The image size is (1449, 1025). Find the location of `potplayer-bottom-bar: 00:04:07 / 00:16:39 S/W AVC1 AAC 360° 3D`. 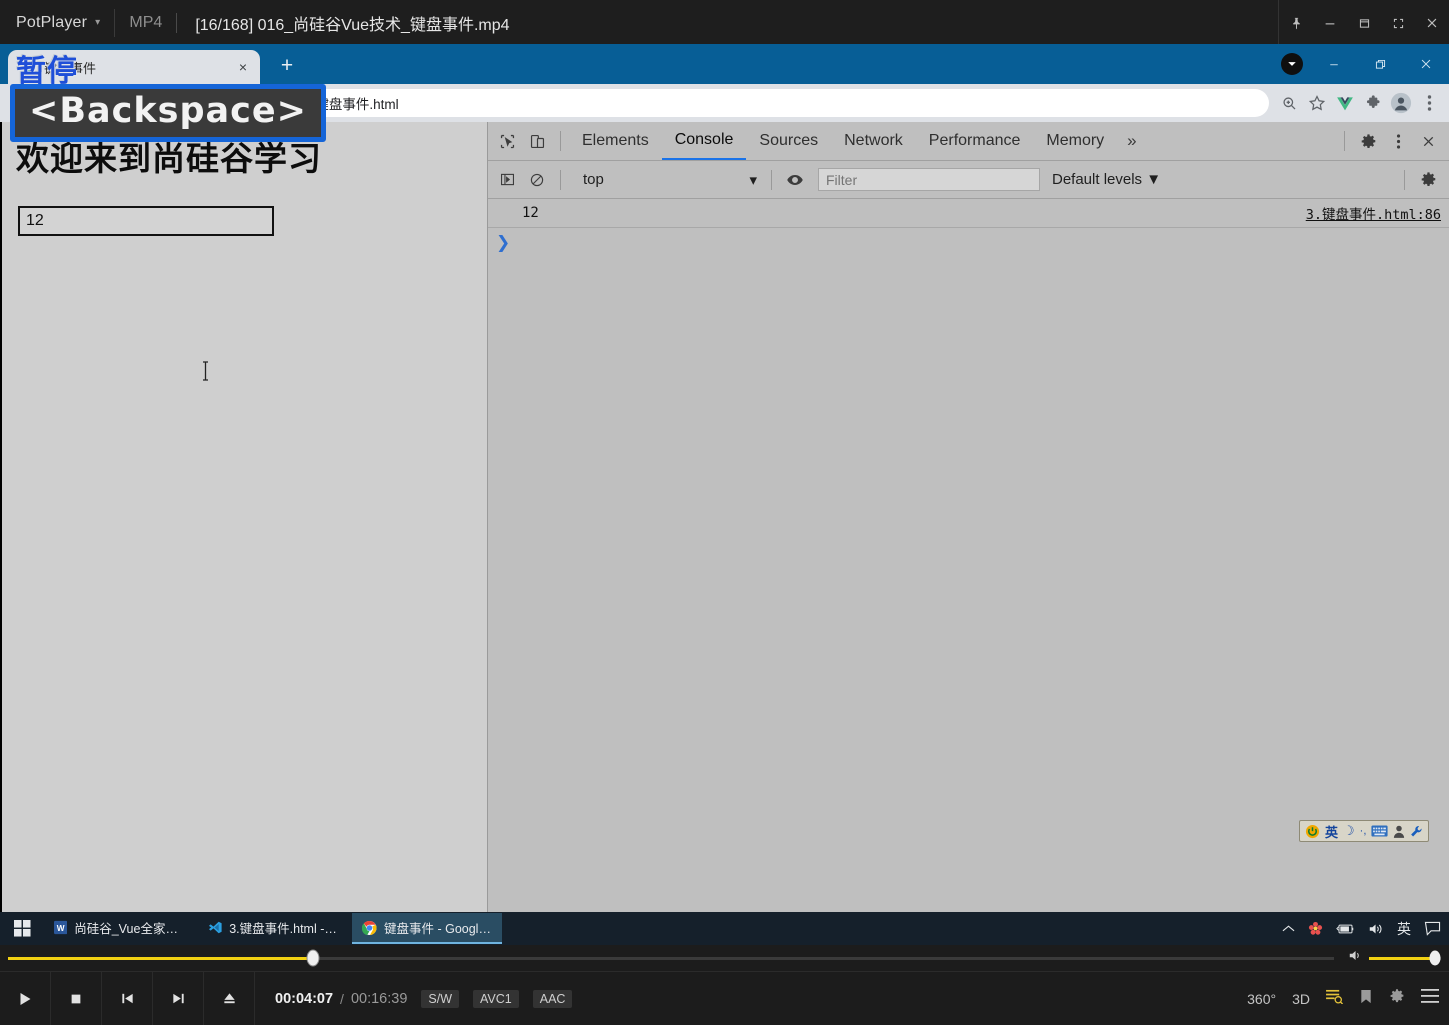

potplayer-bottom-bar: 00:04:07 / 00:16:39 S/W AVC1 AAC 360° 3D is located at coordinates (724, 985).